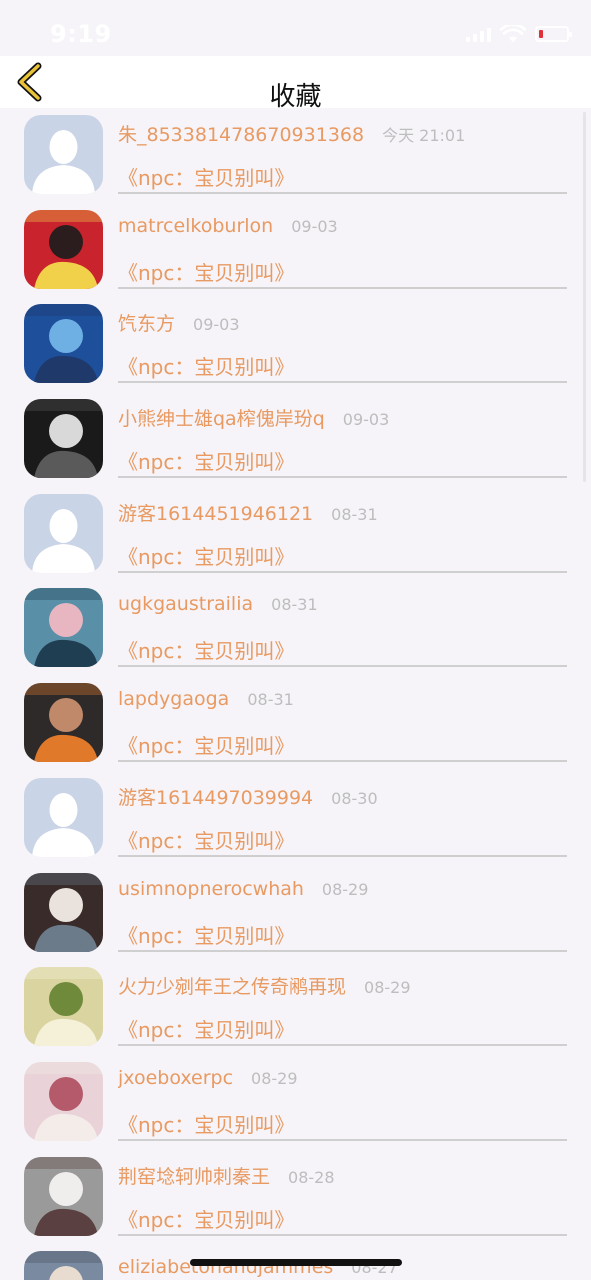  I want to click on cellular-signal-icon, so click(478, 34).